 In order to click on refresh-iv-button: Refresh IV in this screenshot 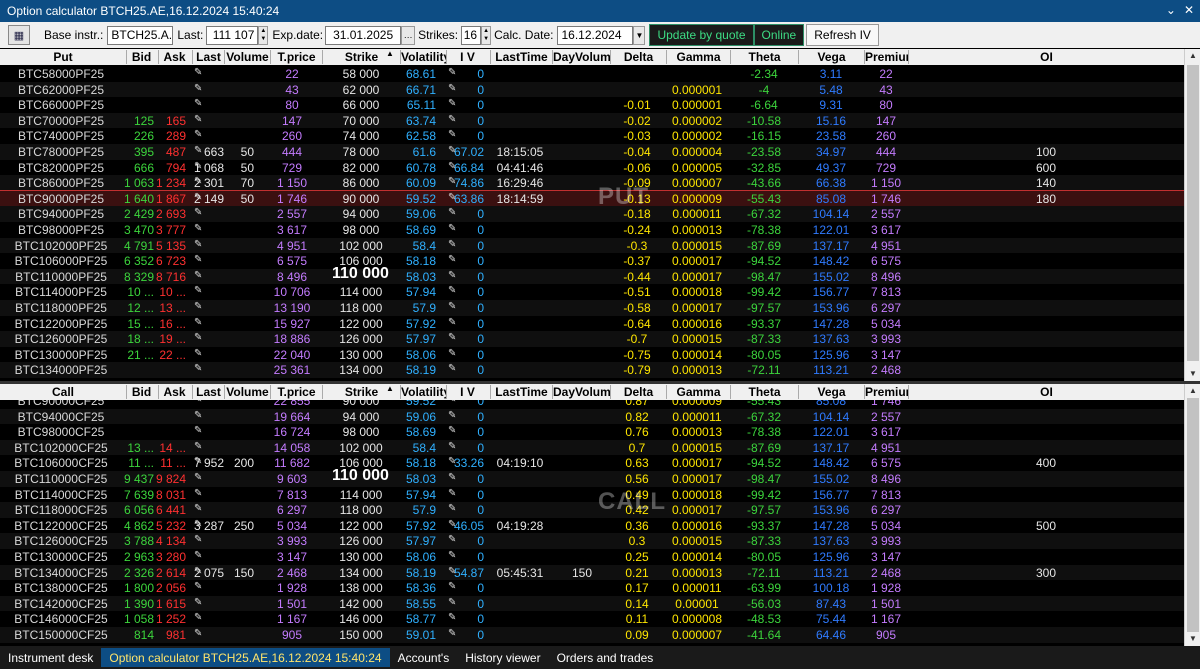, I will do `click(842, 35)`.